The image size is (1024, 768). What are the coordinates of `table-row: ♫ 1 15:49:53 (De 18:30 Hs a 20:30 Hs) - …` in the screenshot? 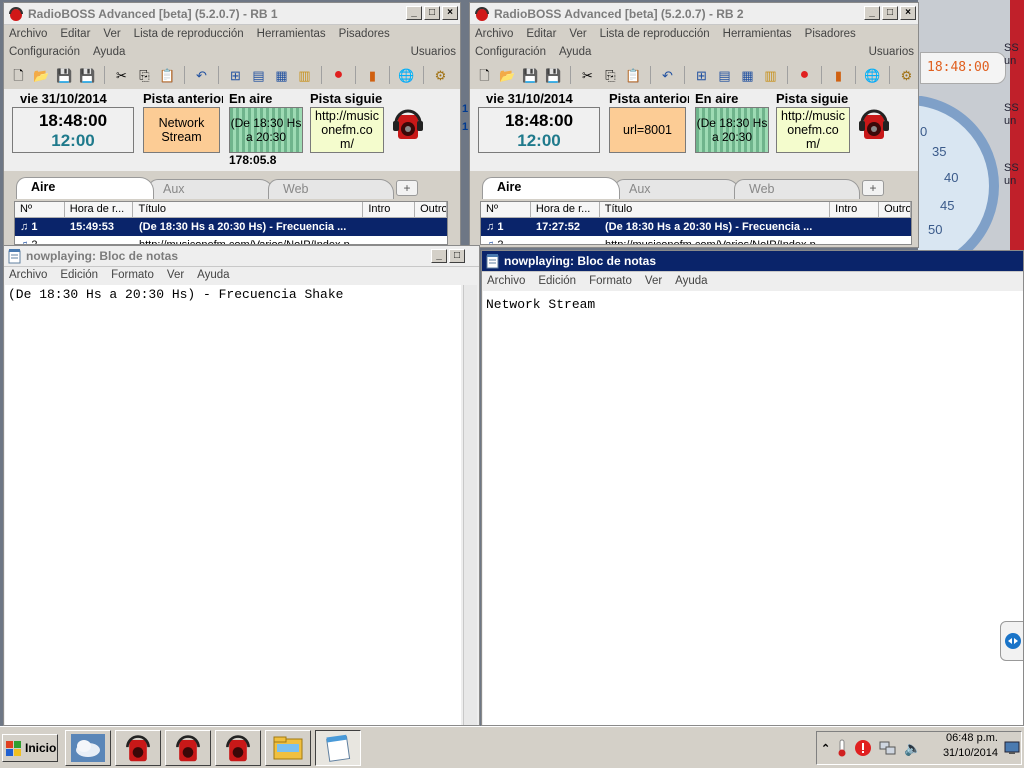 It's located at (231, 227).